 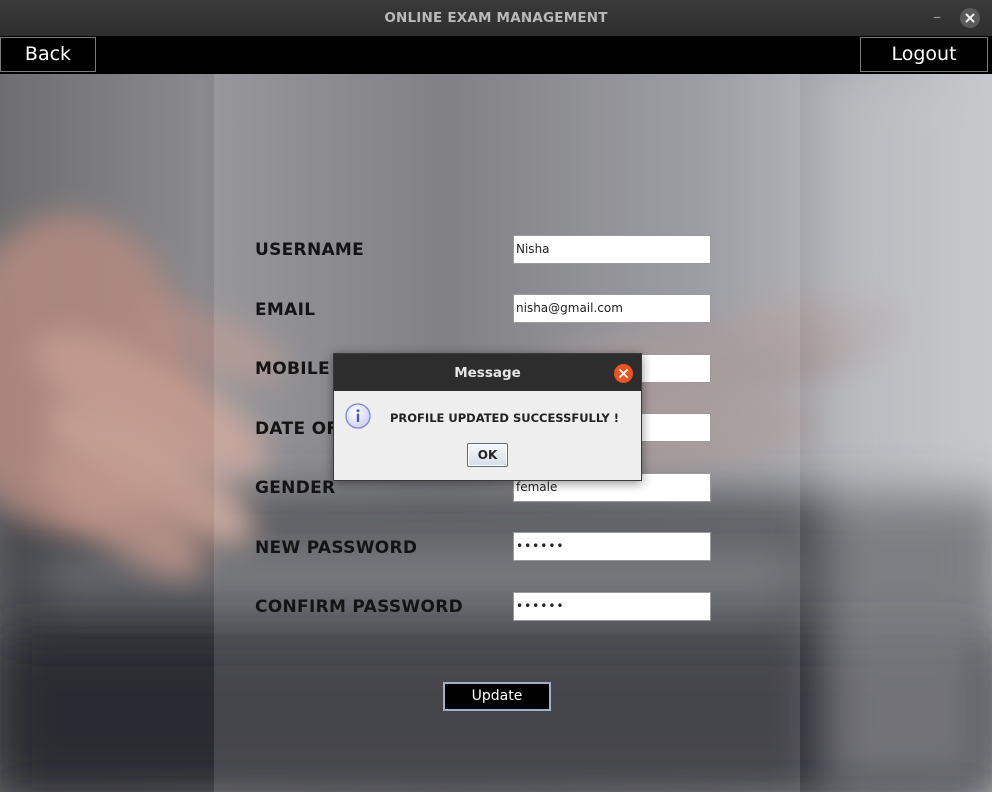 What do you see at coordinates (937, 17) in the screenshot?
I see `minimize-icon: –` at bounding box center [937, 17].